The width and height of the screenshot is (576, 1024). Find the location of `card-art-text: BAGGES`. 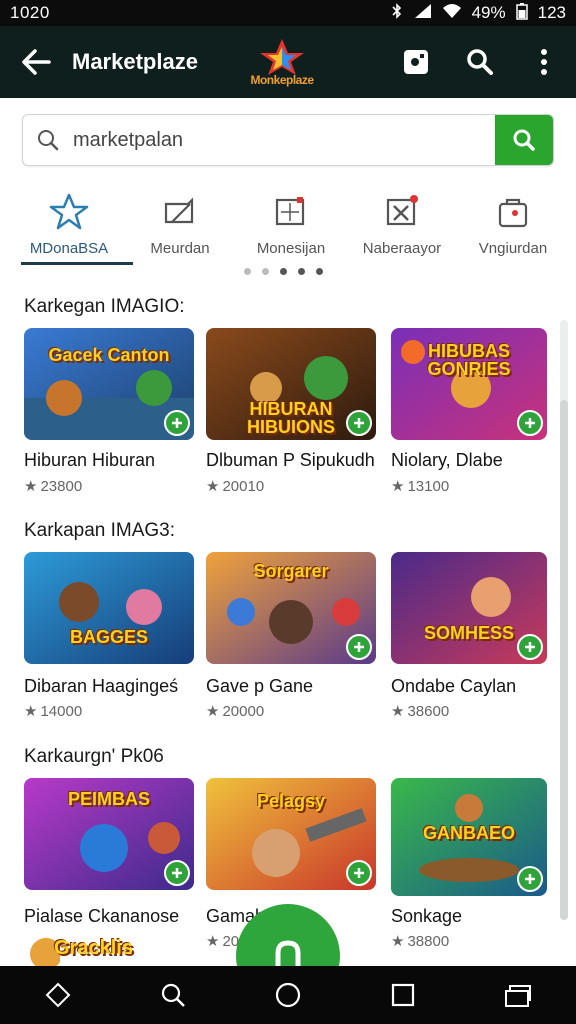

card-art-text: BAGGES is located at coordinates (108, 637).